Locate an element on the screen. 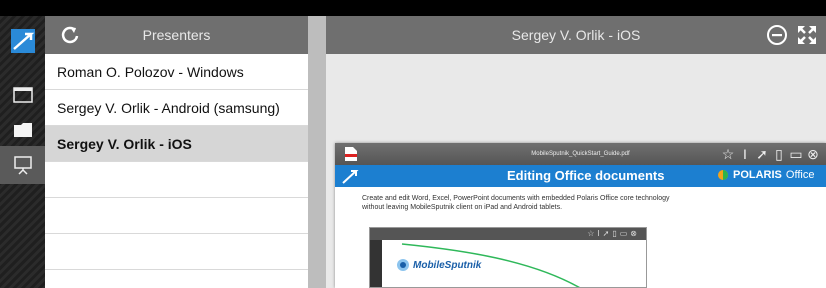 Image resolution: width=826 pixels, height=288 pixels. embedded-titlebar: ☆I➚▯▭⊗ is located at coordinates (508, 234).